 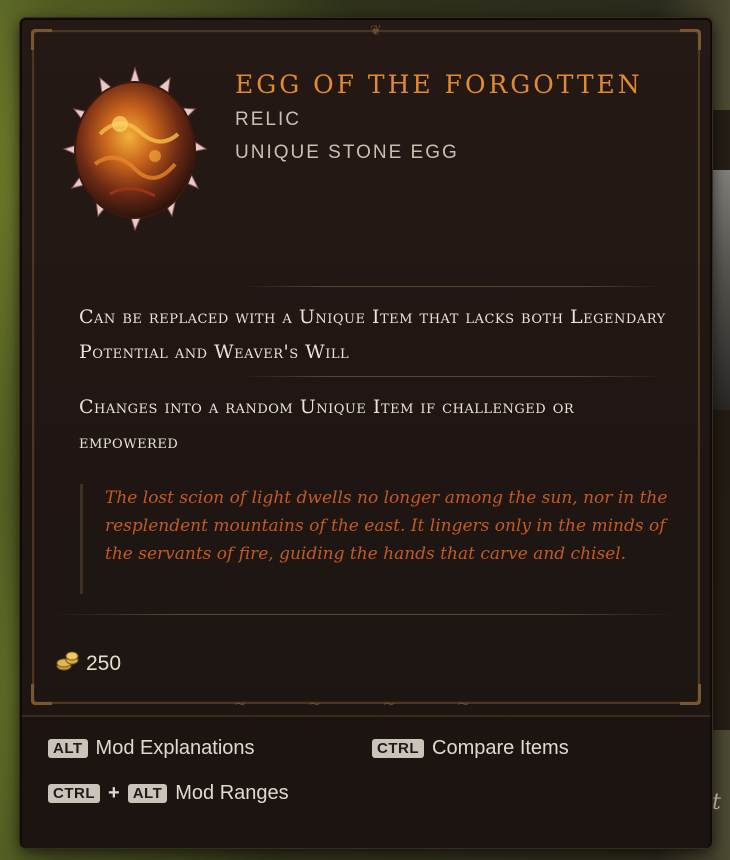 I want to click on background-text-fragment: t, so click(x=716, y=802).